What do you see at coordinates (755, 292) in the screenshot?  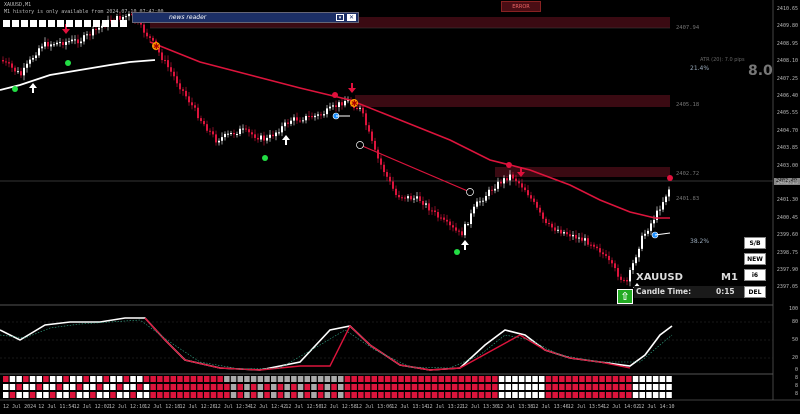 I see `del-button: DEL` at bounding box center [755, 292].